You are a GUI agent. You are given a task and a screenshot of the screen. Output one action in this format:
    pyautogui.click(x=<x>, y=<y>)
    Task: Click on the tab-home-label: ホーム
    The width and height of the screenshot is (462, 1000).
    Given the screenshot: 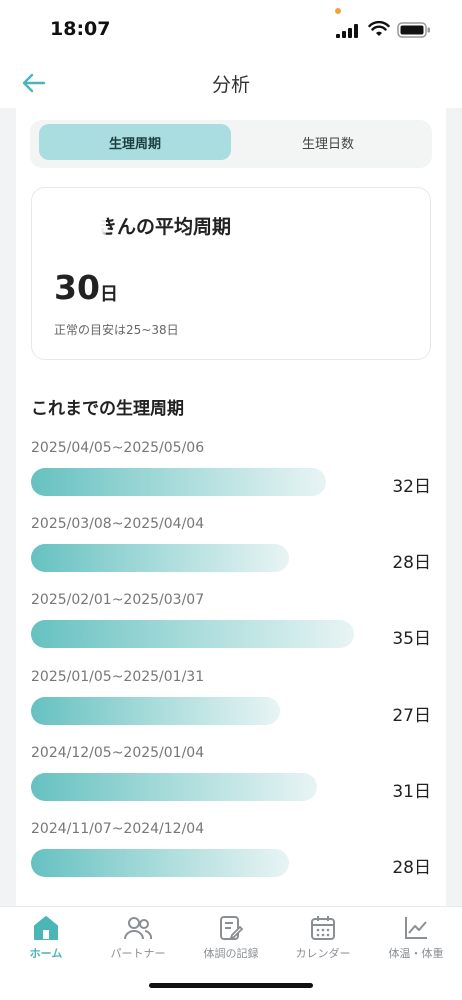 What is the action you would take?
    pyautogui.click(x=46, y=953)
    